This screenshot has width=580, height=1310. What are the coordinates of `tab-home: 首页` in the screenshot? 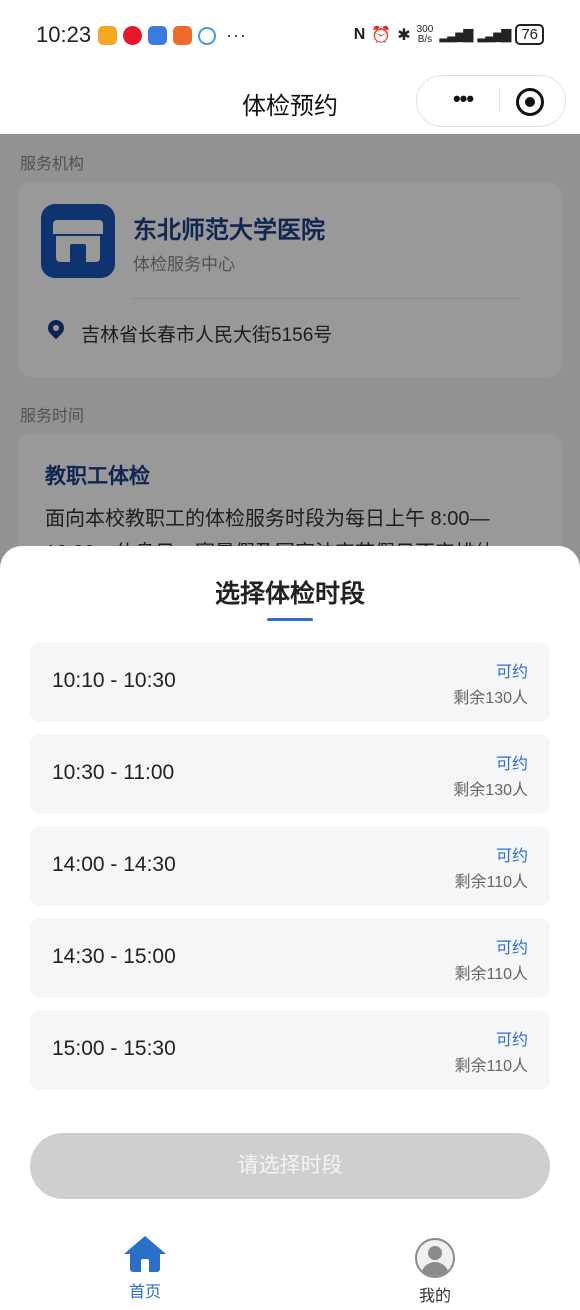 It's located at (145, 1269).